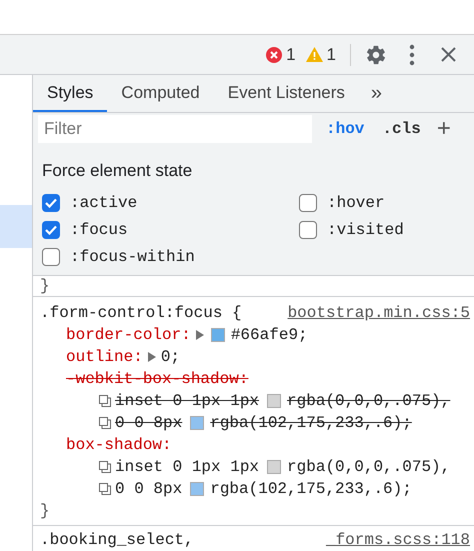 The width and height of the screenshot is (474, 551). Describe the element at coordinates (443, 129) in the screenshot. I see `new-rule-button: +` at that location.